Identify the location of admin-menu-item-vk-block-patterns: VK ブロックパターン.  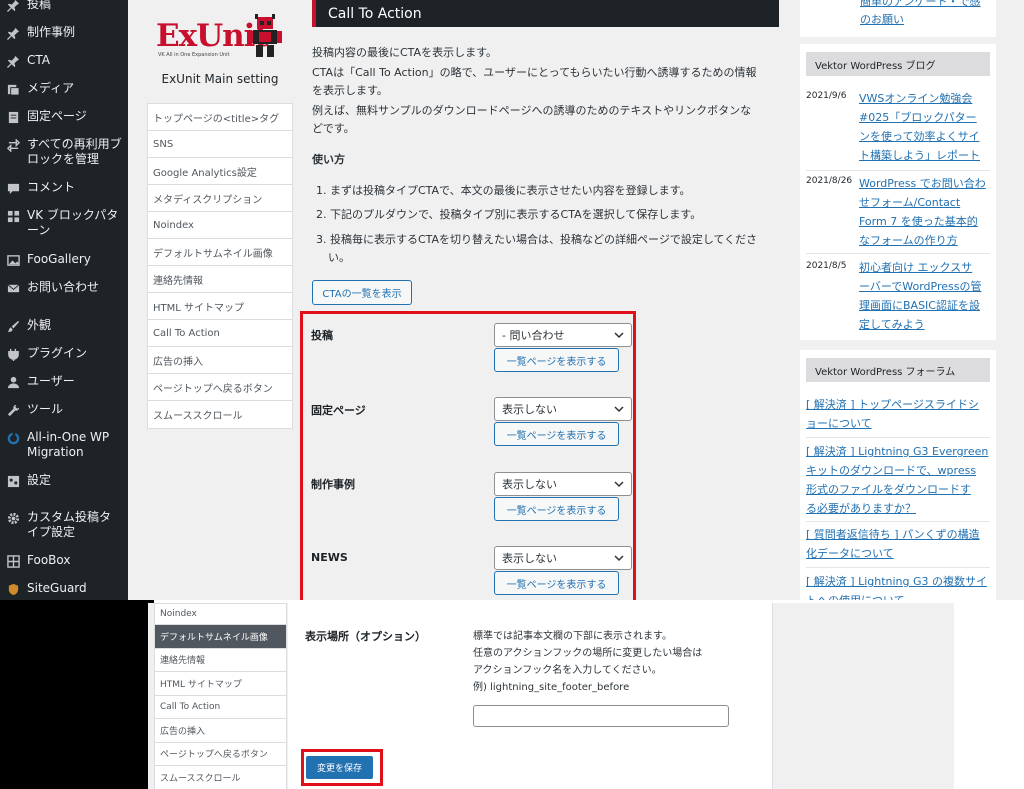
(64, 223).